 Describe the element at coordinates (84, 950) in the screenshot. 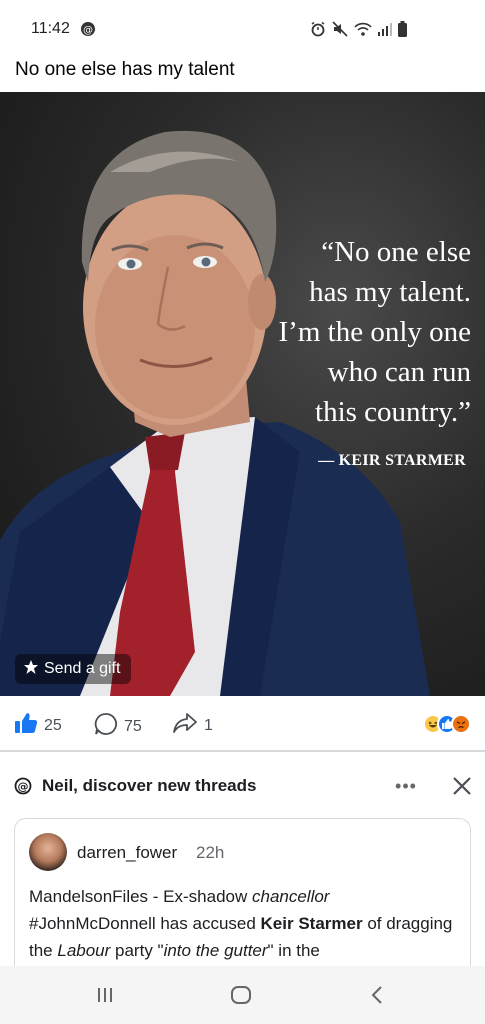

I see `body-italic: Labour` at that location.